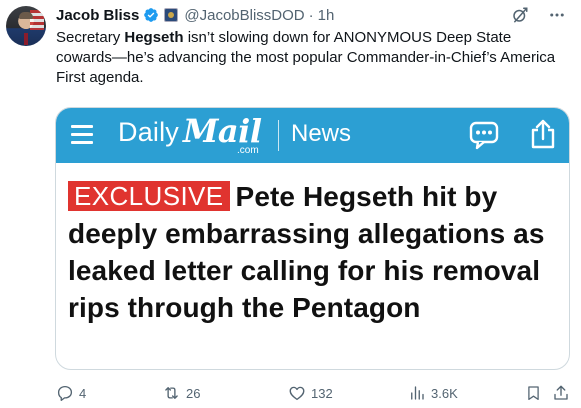 The width and height of the screenshot is (581, 408). What do you see at coordinates (97, 15) in the screenshot?
I see `author-name: Jacob Bliss` at bounding box center [97, 15].